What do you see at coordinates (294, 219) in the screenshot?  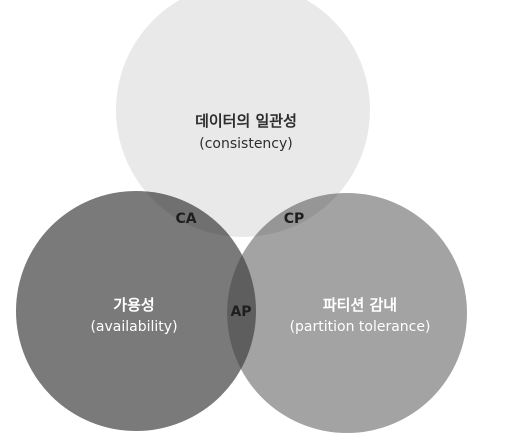 I see `cp-label: CP` at bounding box center [294, 219].